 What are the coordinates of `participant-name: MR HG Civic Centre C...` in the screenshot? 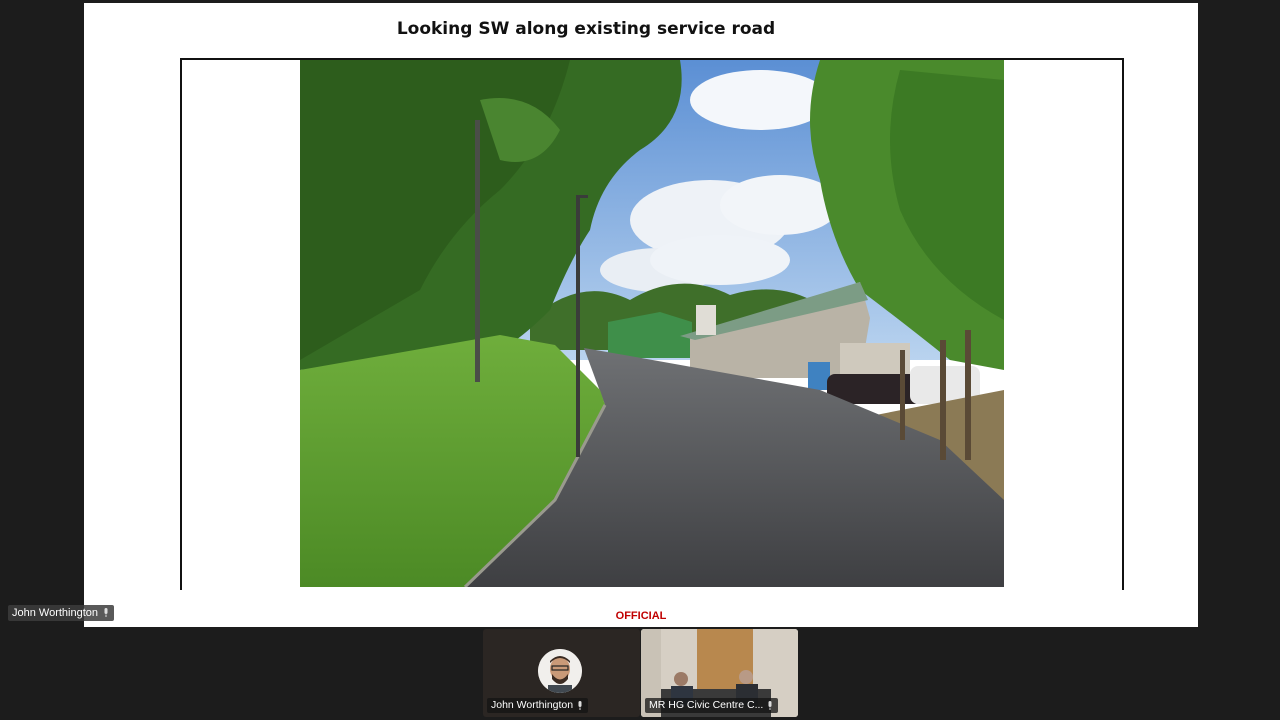 It's located at (706, 705).